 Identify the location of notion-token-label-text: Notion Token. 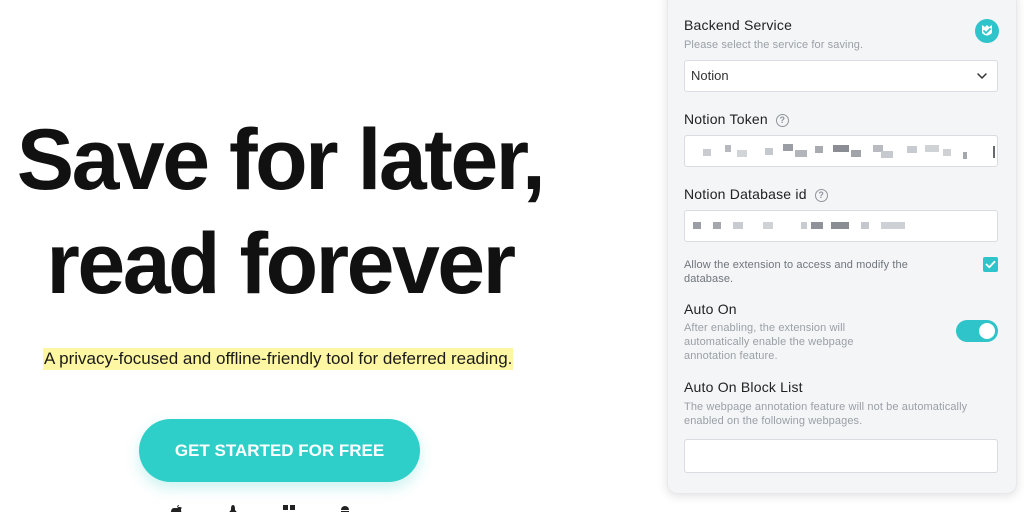
(726, 119).